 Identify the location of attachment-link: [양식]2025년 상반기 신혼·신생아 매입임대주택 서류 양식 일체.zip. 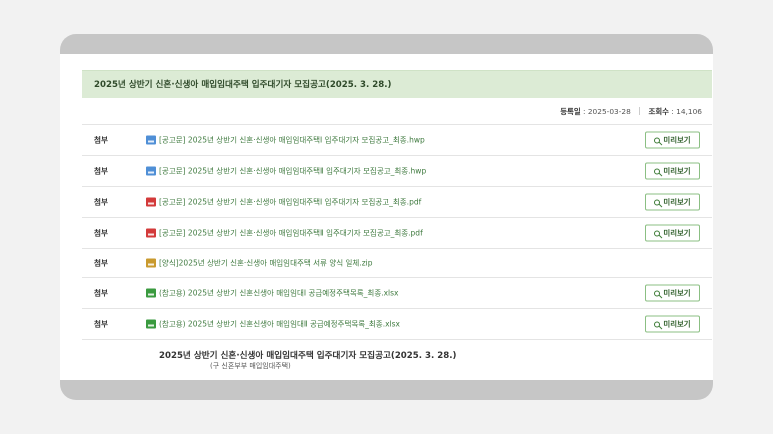
(259, 263).